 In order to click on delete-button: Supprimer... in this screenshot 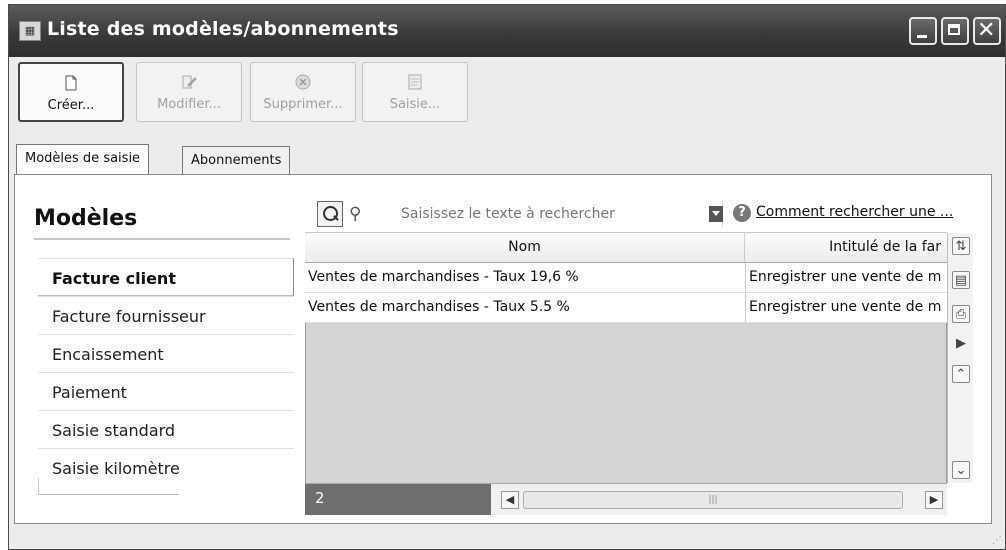, I will do `click(303, 92)`.